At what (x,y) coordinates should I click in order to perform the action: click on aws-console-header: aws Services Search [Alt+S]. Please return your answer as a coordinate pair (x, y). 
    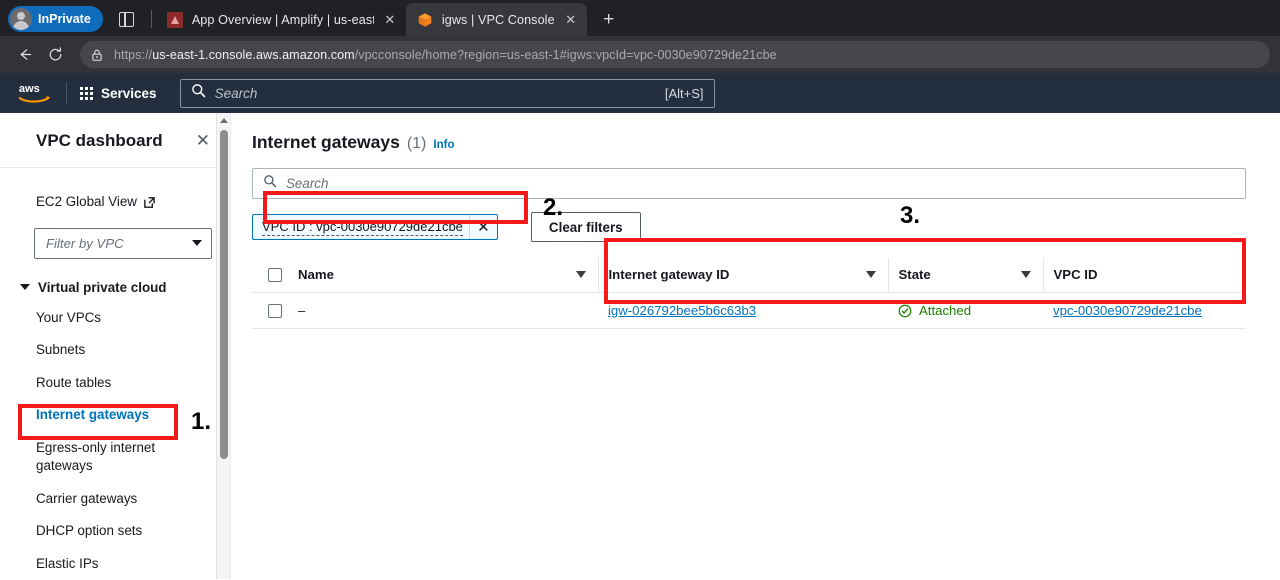
    Looking at the image, I should click on (640, 93).